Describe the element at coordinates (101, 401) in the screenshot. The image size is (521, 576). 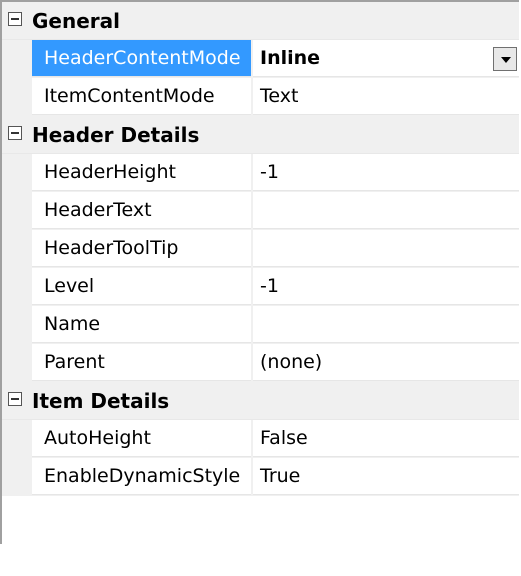
I see `category-label: Item Details` at that location.